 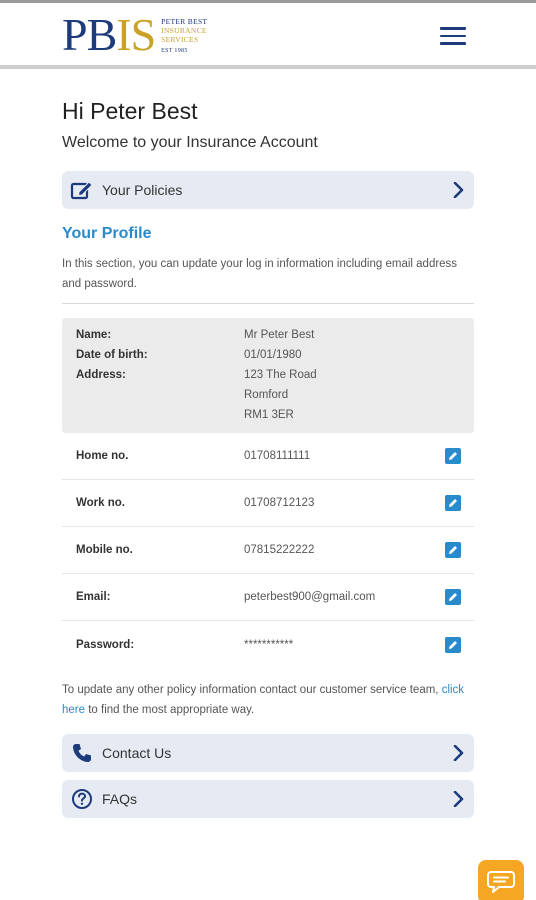 I want to click on edit-email-icon, so click(x=453, y=597).